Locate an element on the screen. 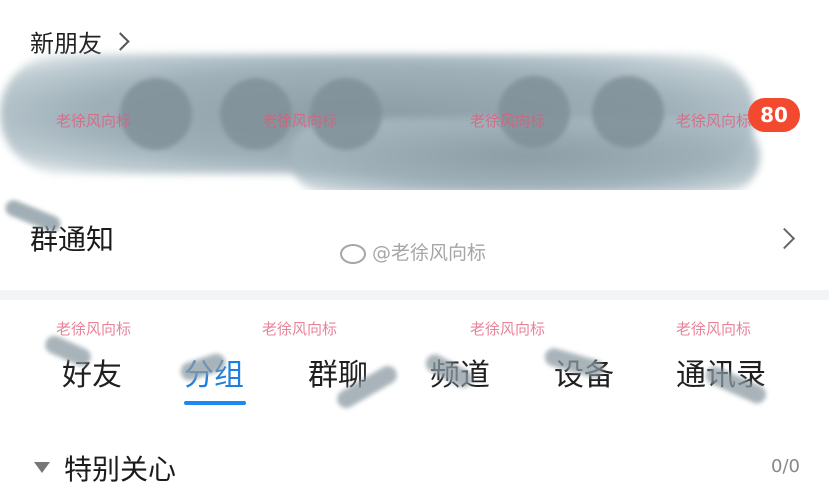  caret-down-icon is located at coordinates (42, 467).